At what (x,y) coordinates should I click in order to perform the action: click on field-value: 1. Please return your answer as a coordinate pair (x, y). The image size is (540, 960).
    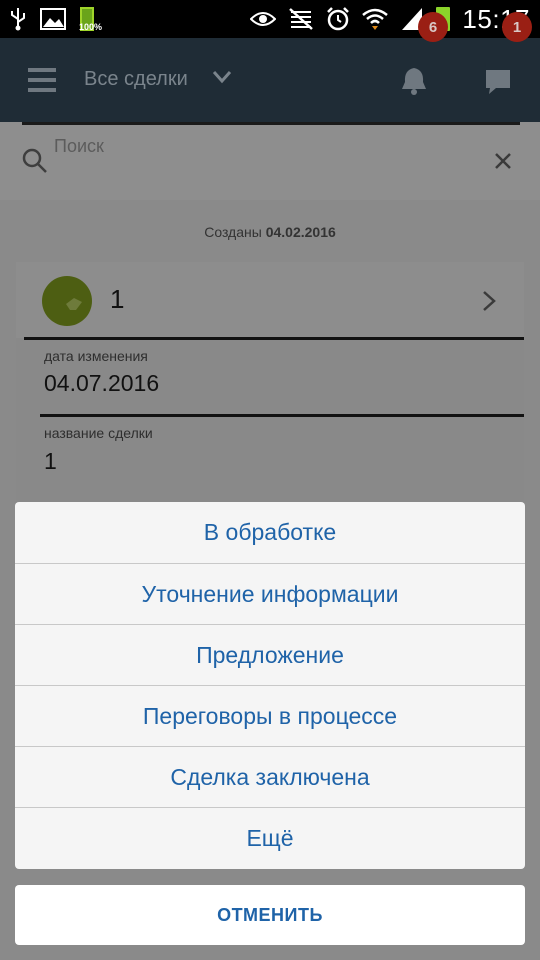
    Looking at the image, I should click on (50, 461).